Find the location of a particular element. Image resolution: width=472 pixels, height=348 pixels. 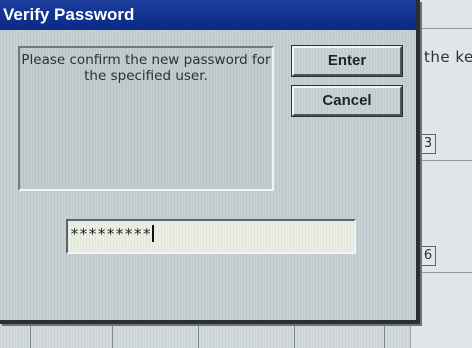

enter-button: Enter is located at coordinates (347, 61).